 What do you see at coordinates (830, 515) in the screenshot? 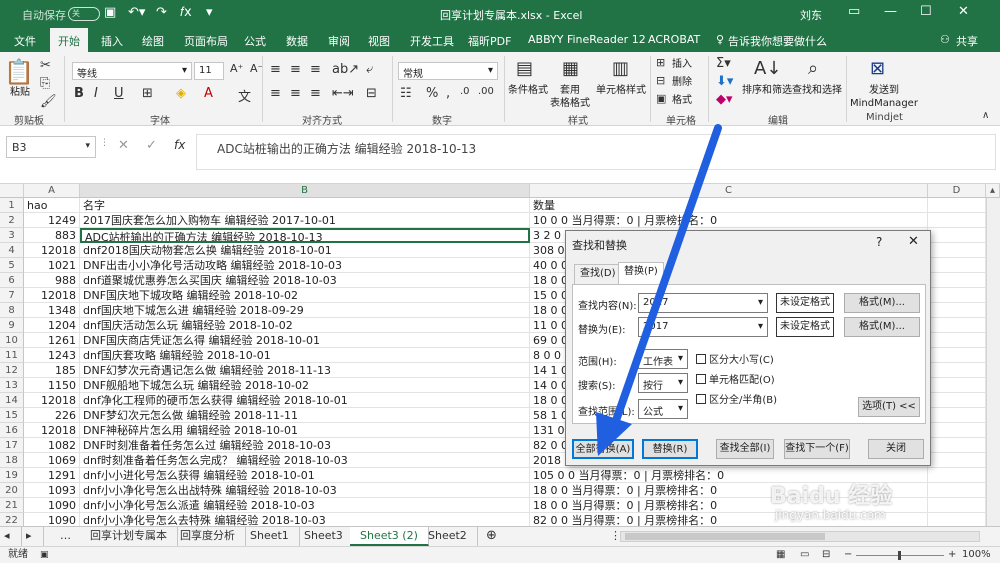
I see `baidu-watermark-url: jingyan.baidu.com` at bounding box center [830, 515].